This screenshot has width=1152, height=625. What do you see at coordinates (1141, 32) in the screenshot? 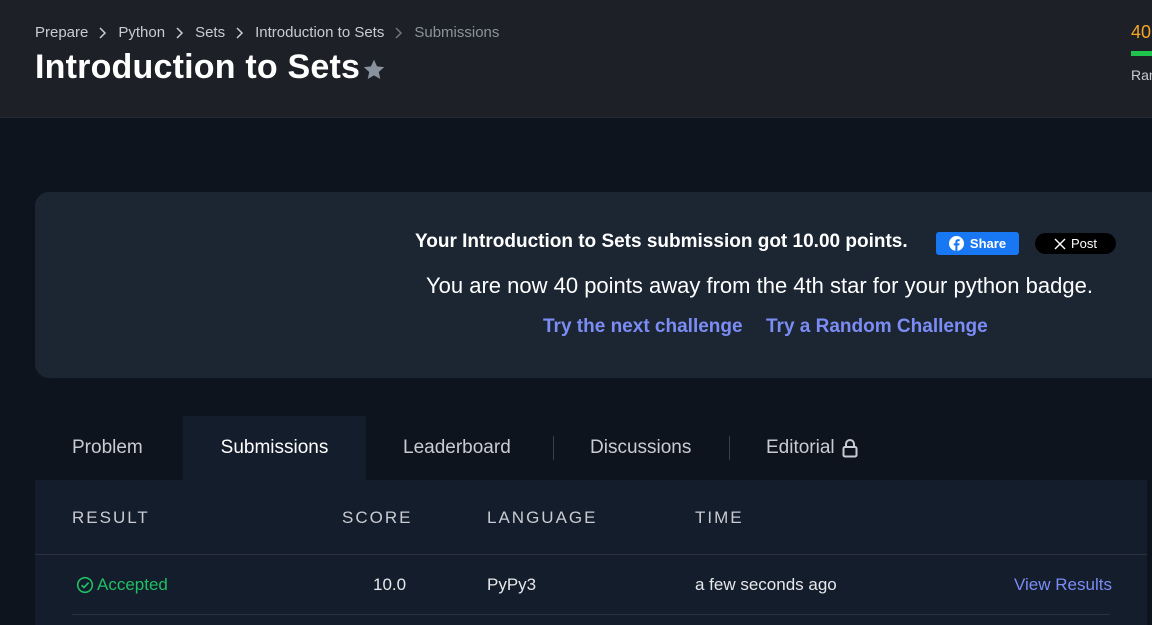
I see `score-value: 40` at bounding box center [1141, 32].